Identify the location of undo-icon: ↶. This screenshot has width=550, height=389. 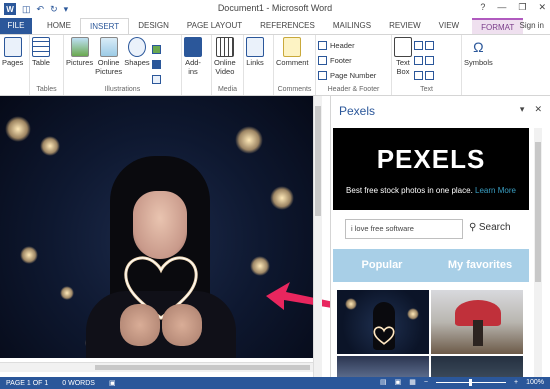
(41, 9).